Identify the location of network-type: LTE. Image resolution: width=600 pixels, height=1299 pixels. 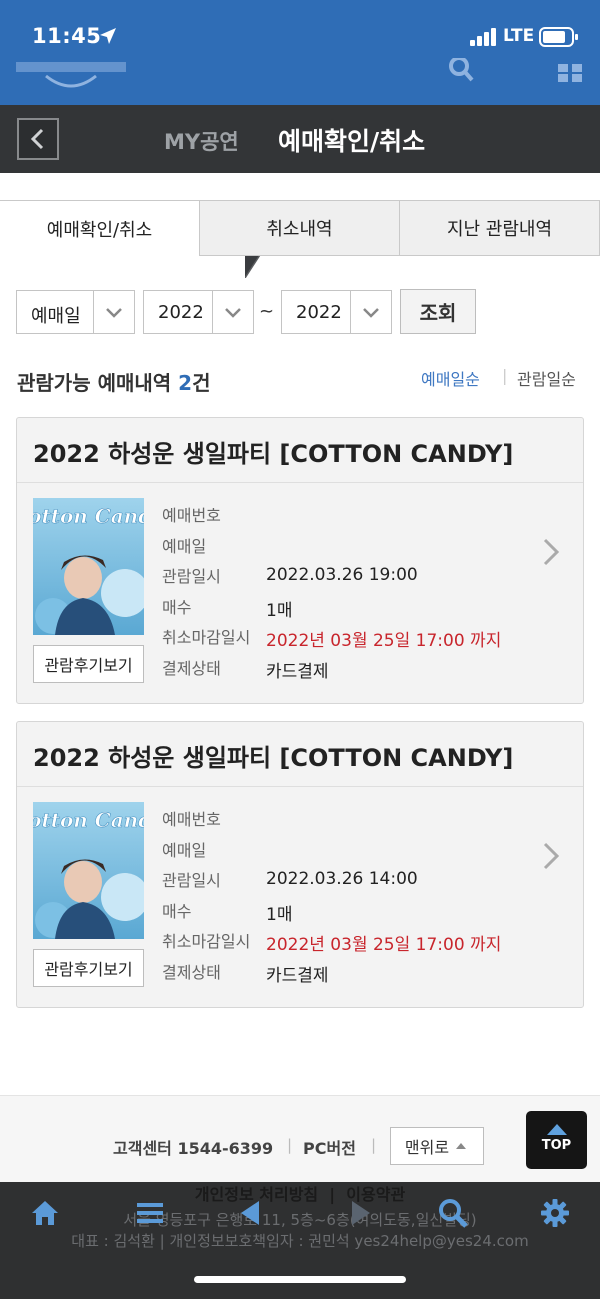
(519, 36).